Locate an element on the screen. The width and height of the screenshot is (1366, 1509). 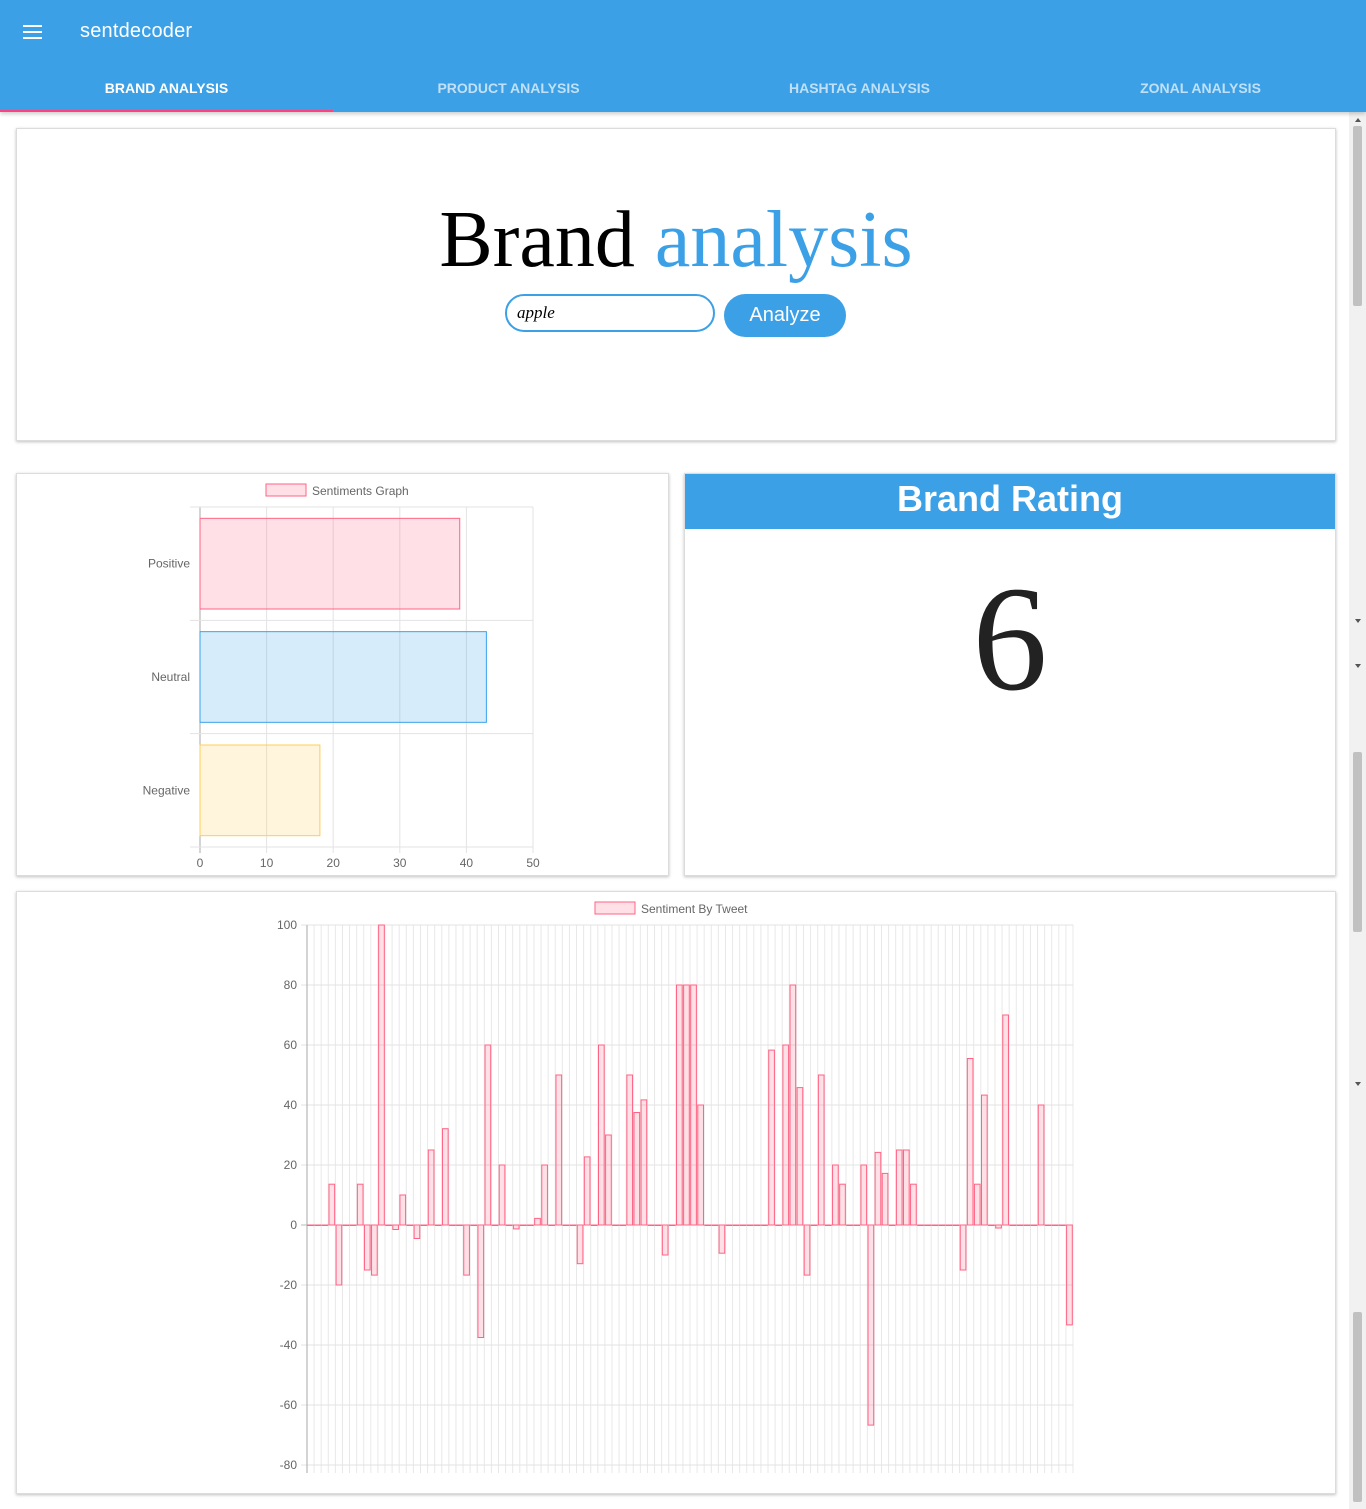
tab-zonal-analysis: ZONAL ANALYSIS is located at coordinates (1200, 88).